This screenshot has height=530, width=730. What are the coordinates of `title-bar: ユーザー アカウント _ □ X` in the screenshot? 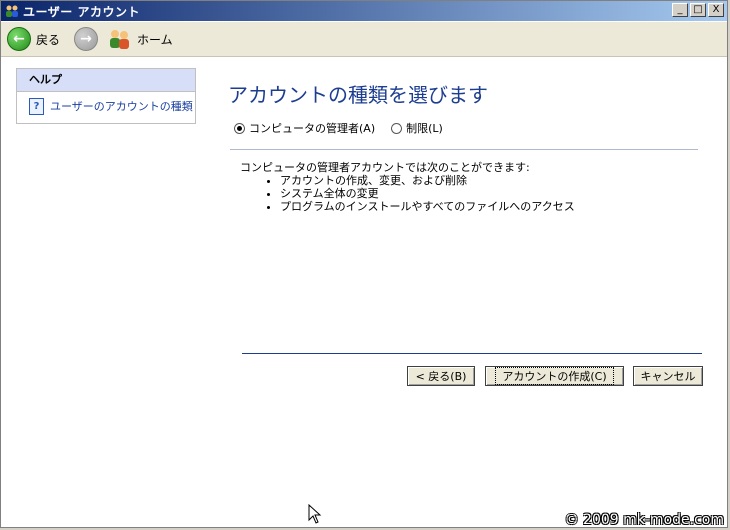 It's located at (364, 11).